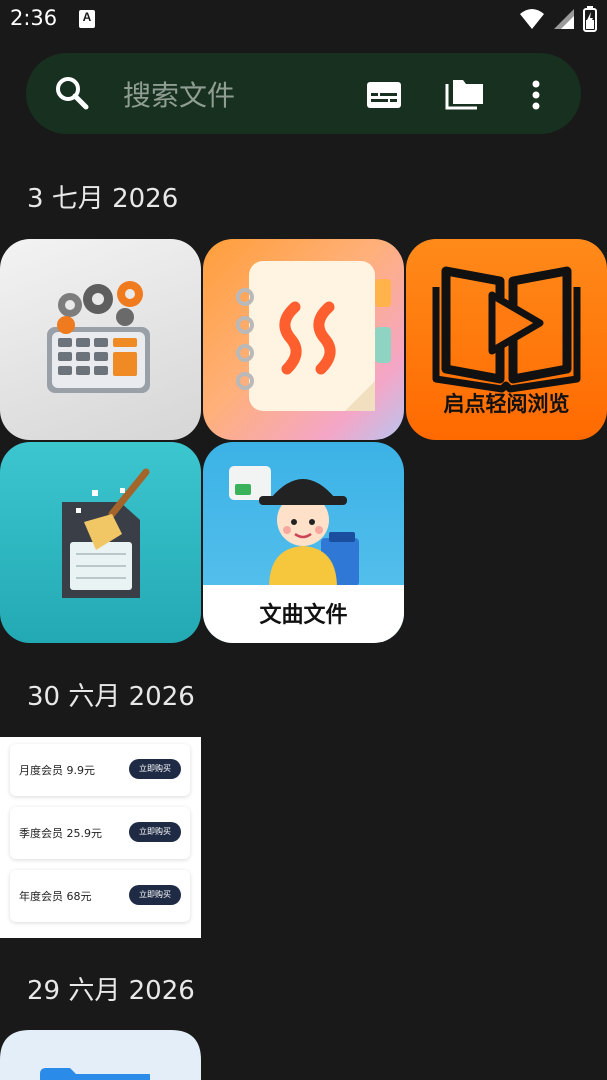 This screenshot has height=1080, width=607. Describe the element at coordinates (506, 404) in the screenshot. I see `reader-app-label: 启点轻阅浏览` at that location.